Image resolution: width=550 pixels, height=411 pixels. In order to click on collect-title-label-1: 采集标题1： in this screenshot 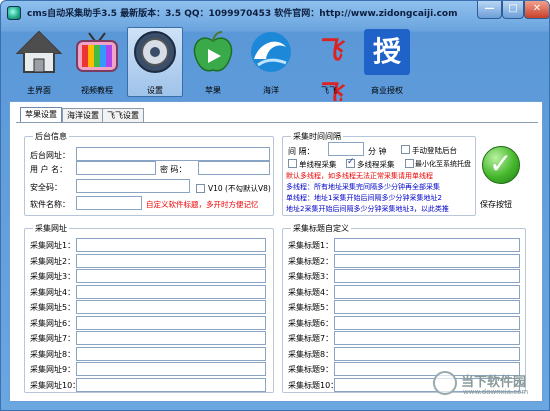, I will do `click(311, 245)`.